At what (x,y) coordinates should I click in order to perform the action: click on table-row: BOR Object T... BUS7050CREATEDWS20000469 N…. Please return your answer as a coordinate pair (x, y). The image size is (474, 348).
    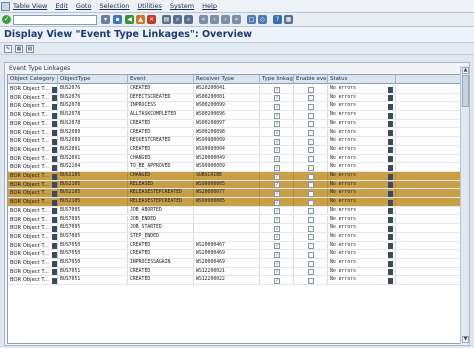
    Looking at the image, I should click on (234, 254).